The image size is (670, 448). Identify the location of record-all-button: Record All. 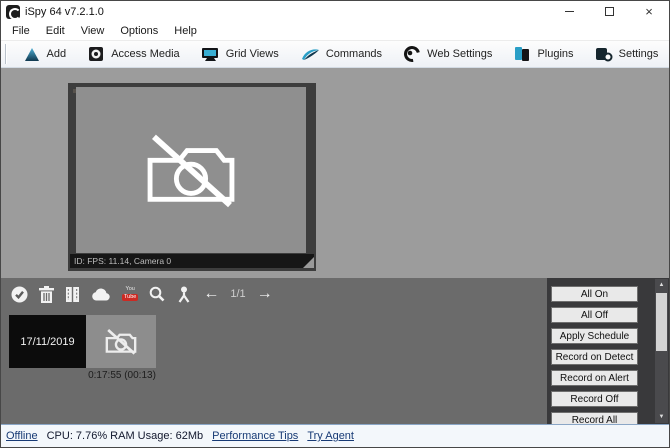
(594, 418).